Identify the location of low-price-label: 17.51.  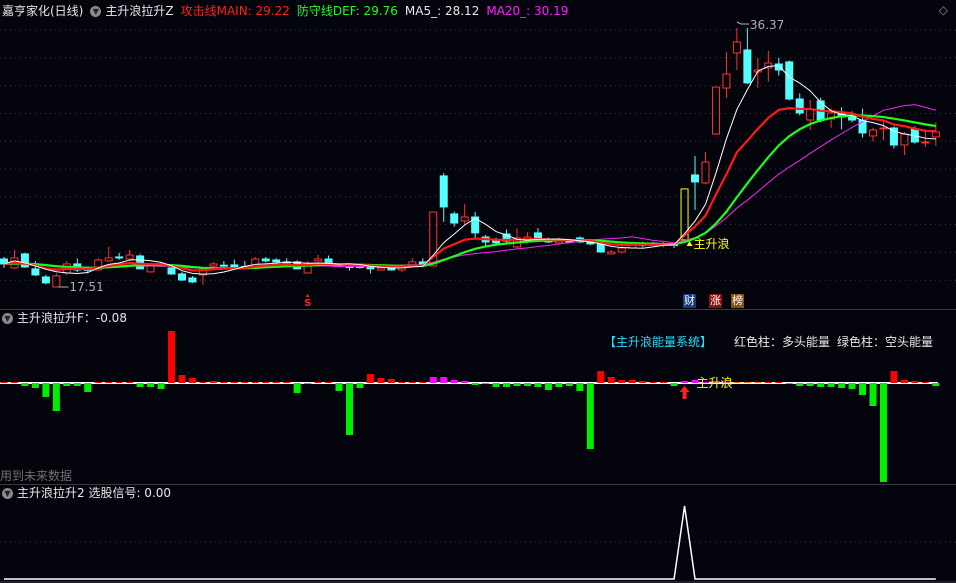
(86, 287).